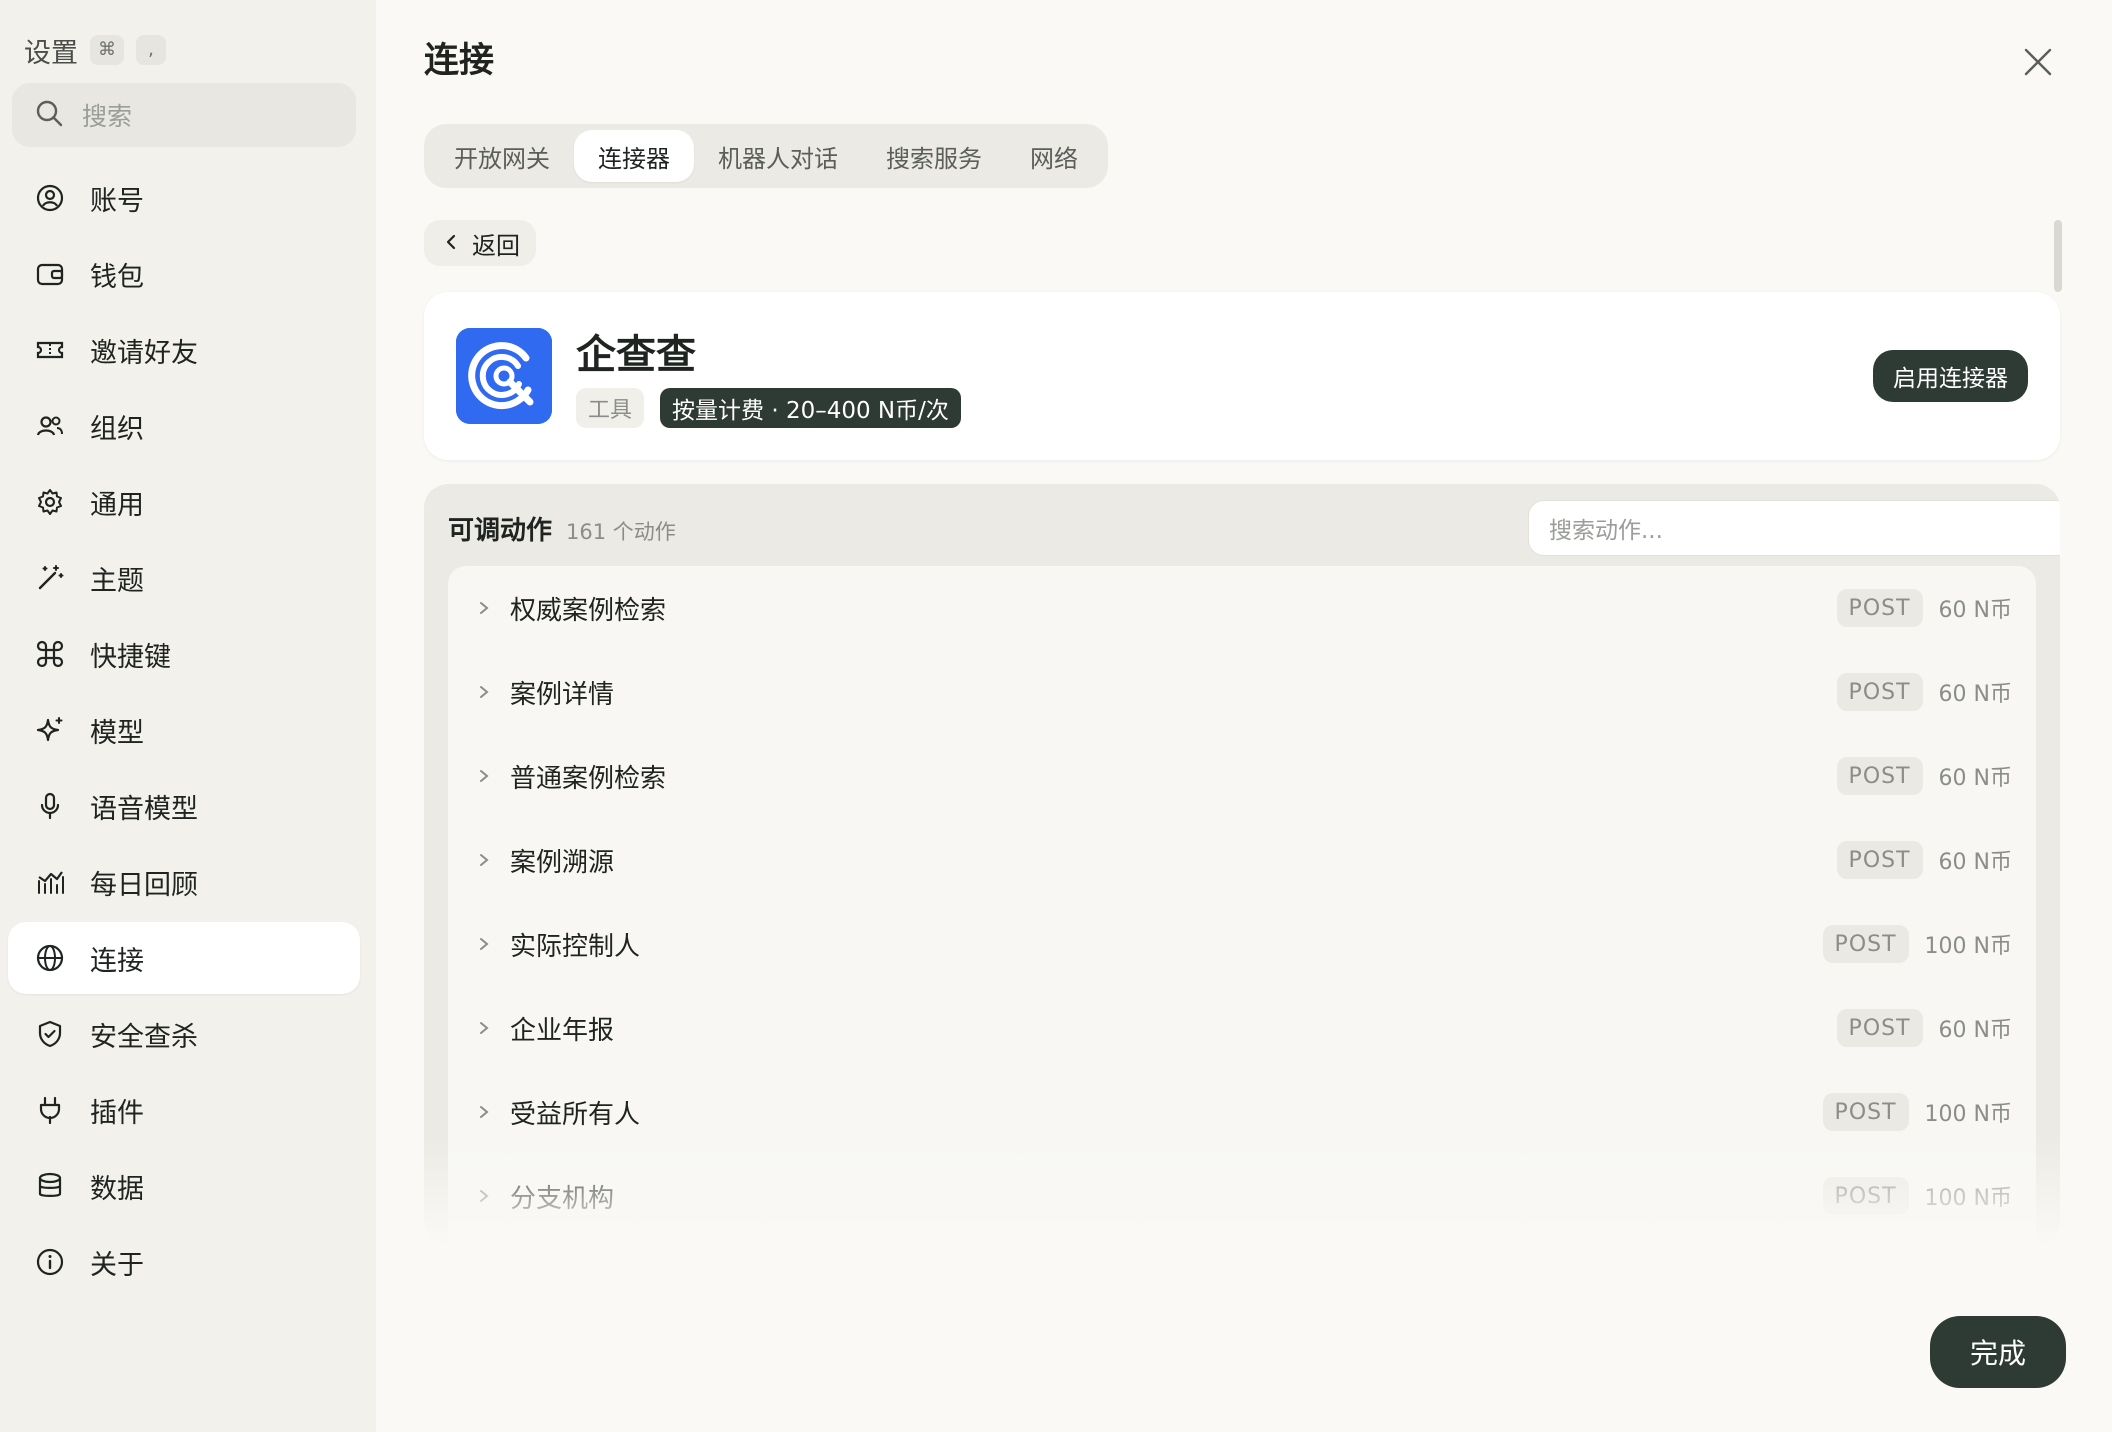  Describe the element at coordinates (184, 578) in the screenshot. I see `sidebar-item-theme: 主题` at that location.